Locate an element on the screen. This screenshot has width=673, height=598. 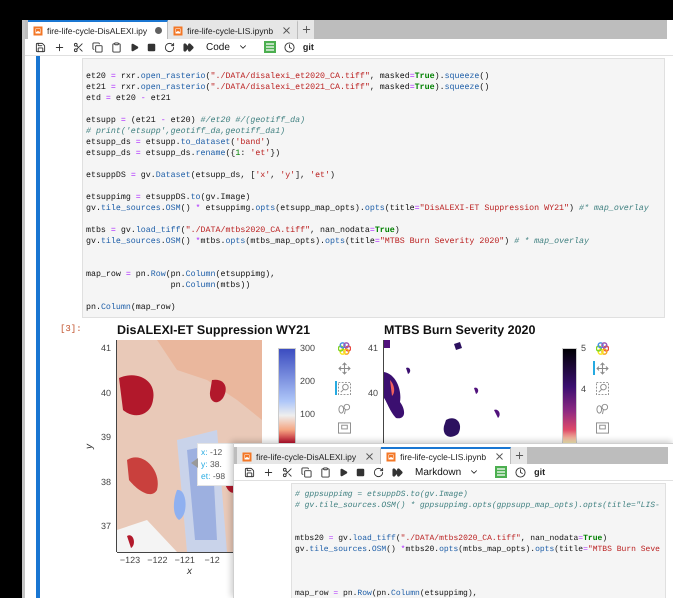
plot-title: DisALEXI-ET Suppression WY21 is located at coordinates (214, 330).